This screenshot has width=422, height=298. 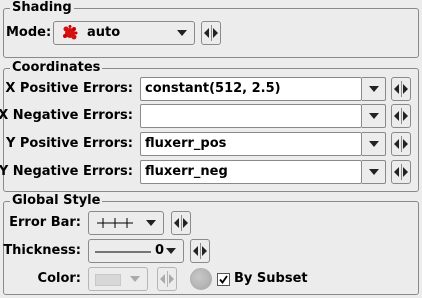 I want to click on by-subset-checkbox, so click(x=223, y=279).